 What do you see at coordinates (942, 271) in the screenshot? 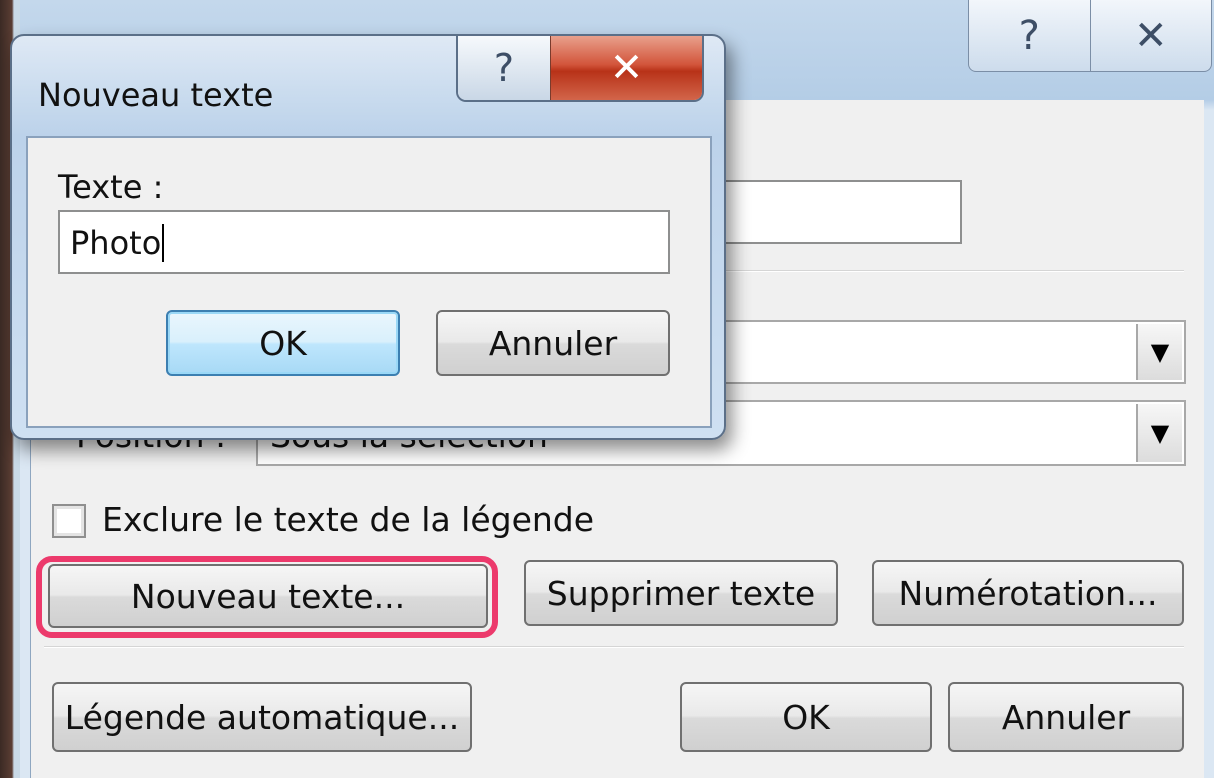
I see `separator-top` at bounding box center [942, 271].